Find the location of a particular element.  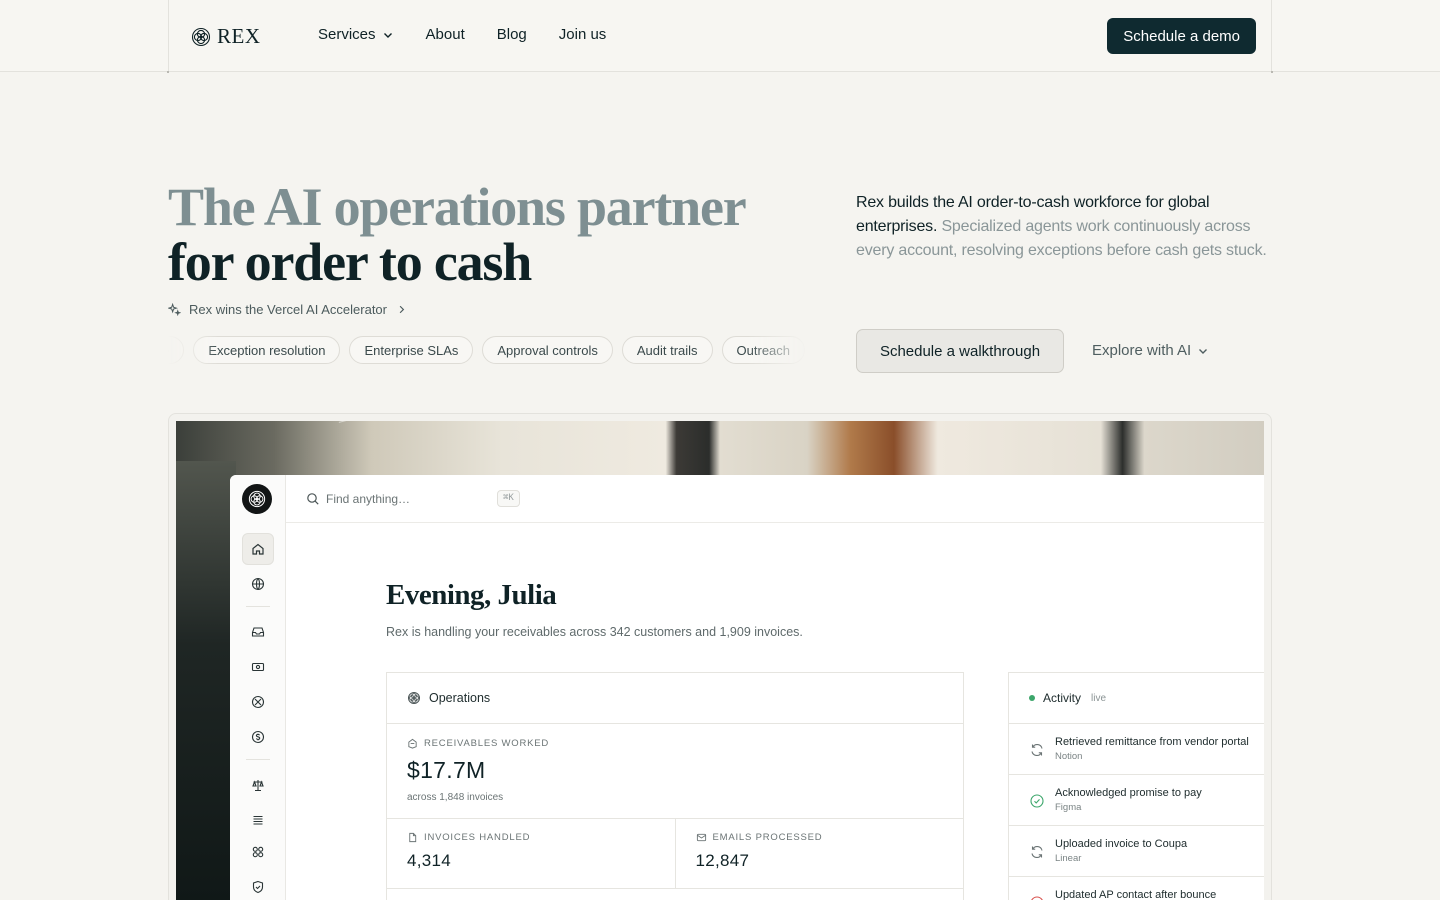

activity-title: Activity is located at coordinates (1062, 698).